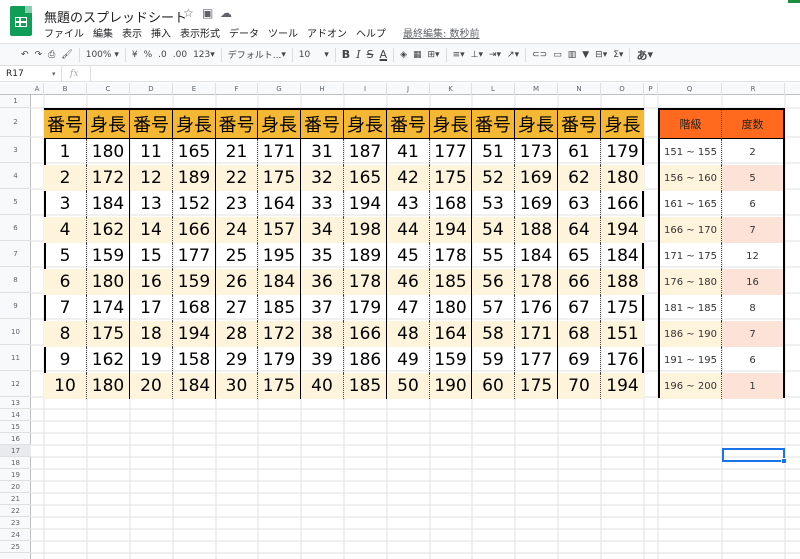 The height and width of the screenshot is (559, 800). I want to click on zoom-select: 100% ▾, so click(102, 55).